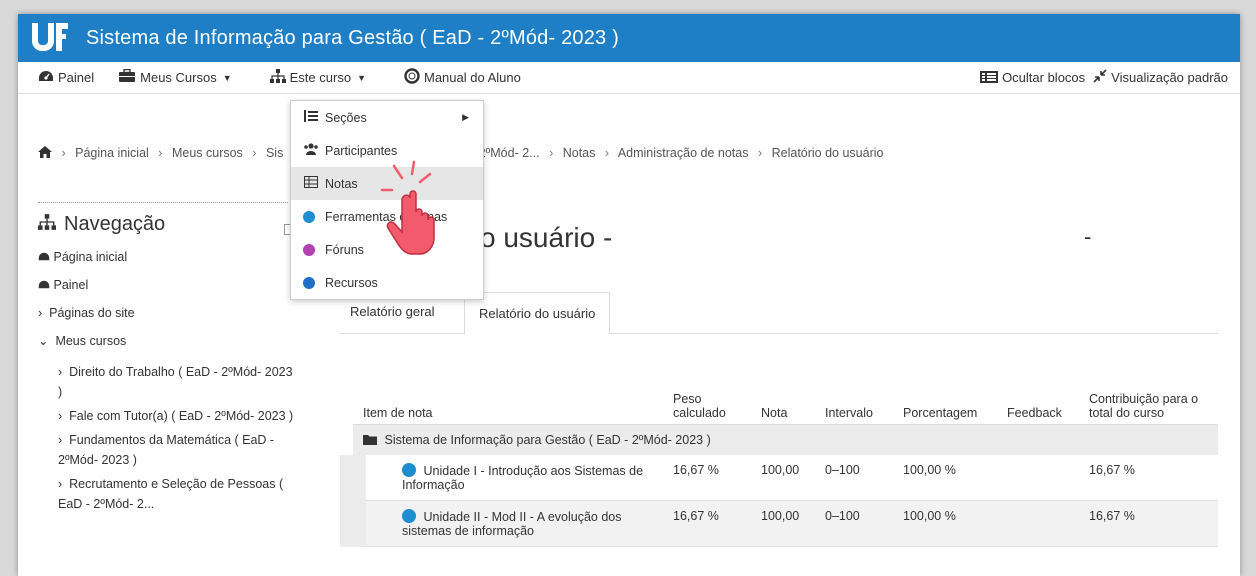  I want to click on nav-painel-label: Painel, so click(76, 77).